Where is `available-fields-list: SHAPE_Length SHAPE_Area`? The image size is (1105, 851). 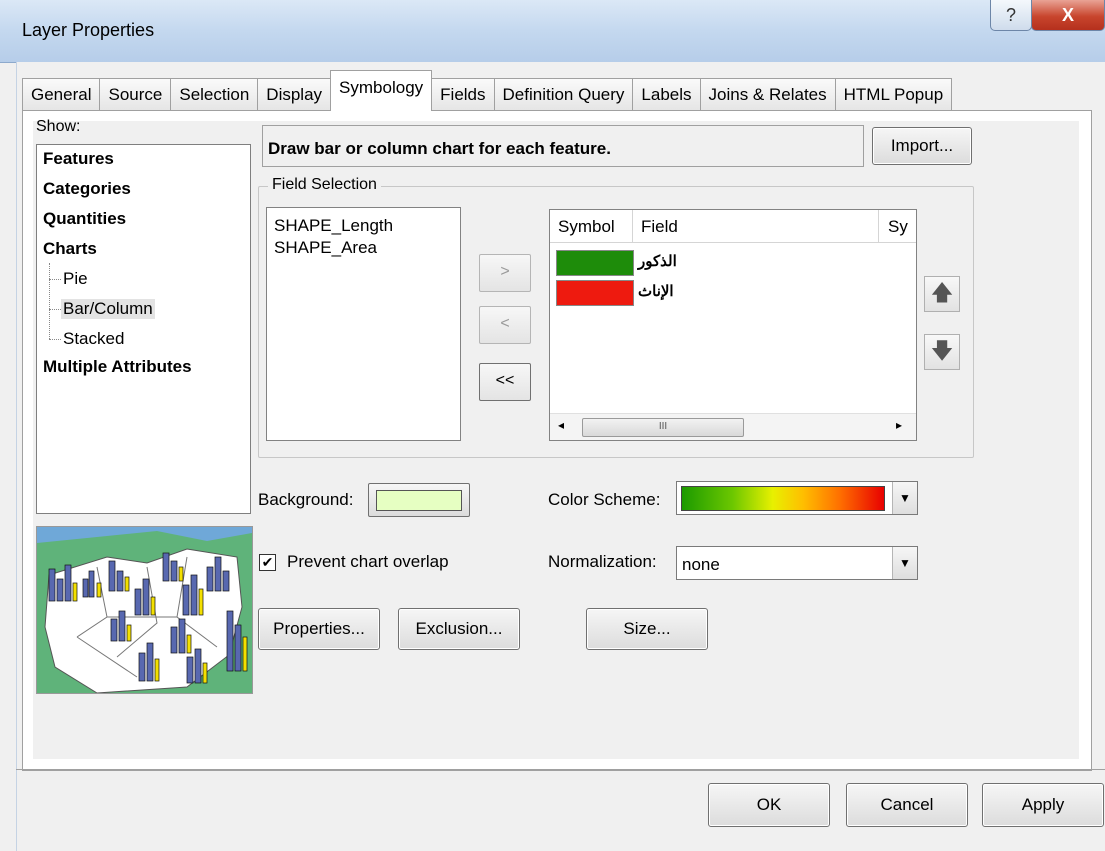
available-fields-list: SHAPE_Length SHAPE_Area is located at coordinates (363, 324).